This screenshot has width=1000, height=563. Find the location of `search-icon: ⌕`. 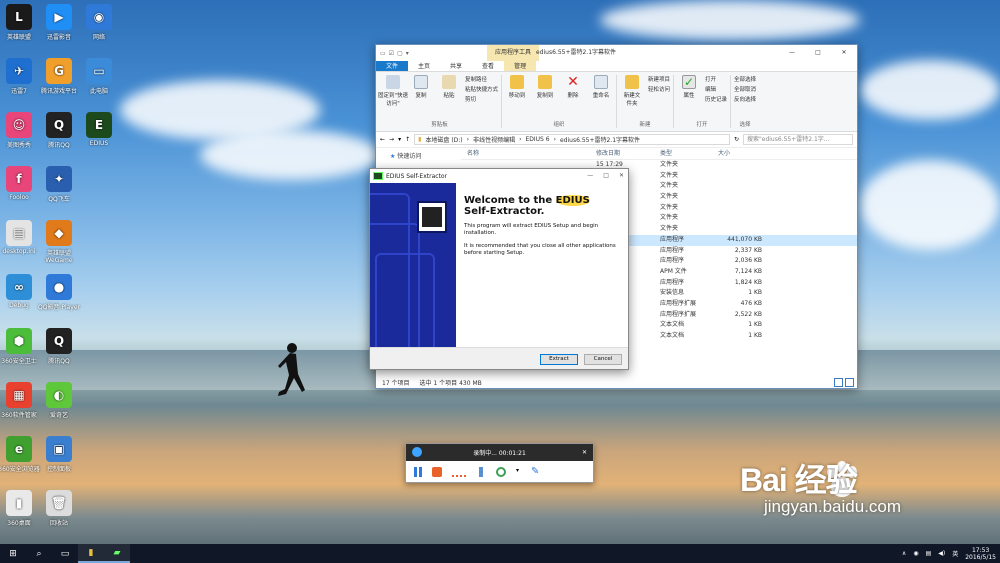

search-icon: ⌕ is located at coordinates (39, 553).